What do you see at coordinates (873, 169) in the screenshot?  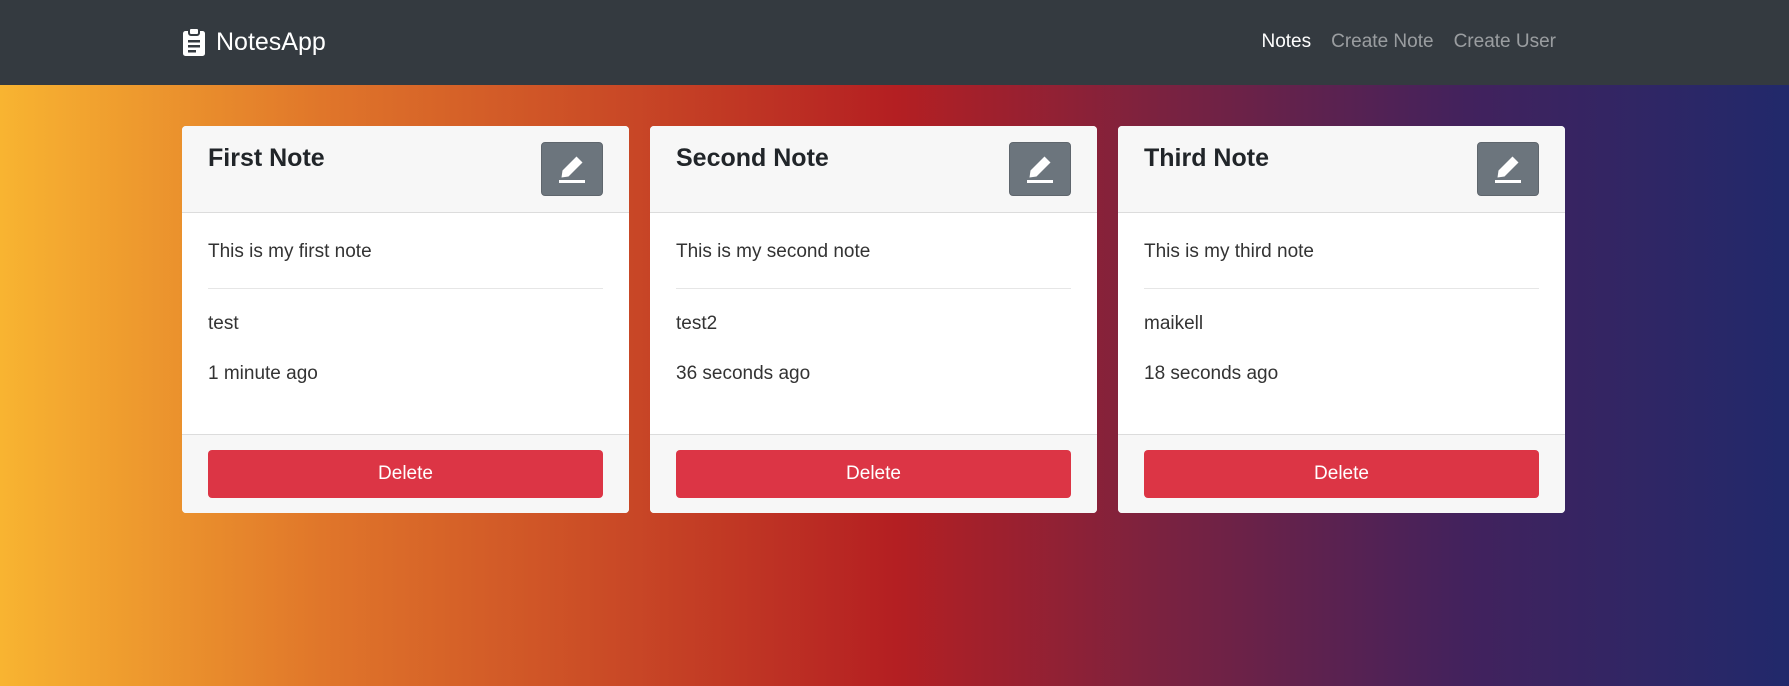 I see `card-header: Second Note` at bounding box center [873, 169].